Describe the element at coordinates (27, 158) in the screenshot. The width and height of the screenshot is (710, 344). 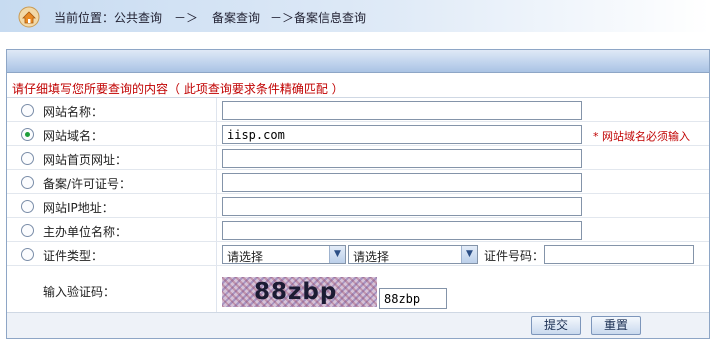
I see `homepage-url-radio` at that location.